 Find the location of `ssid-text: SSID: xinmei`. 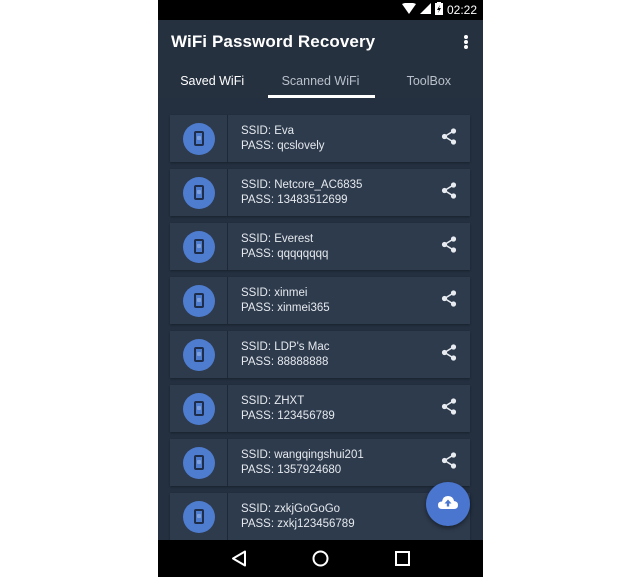

ssid-text: SSID: xinmei is located at coordinates (274, 293).